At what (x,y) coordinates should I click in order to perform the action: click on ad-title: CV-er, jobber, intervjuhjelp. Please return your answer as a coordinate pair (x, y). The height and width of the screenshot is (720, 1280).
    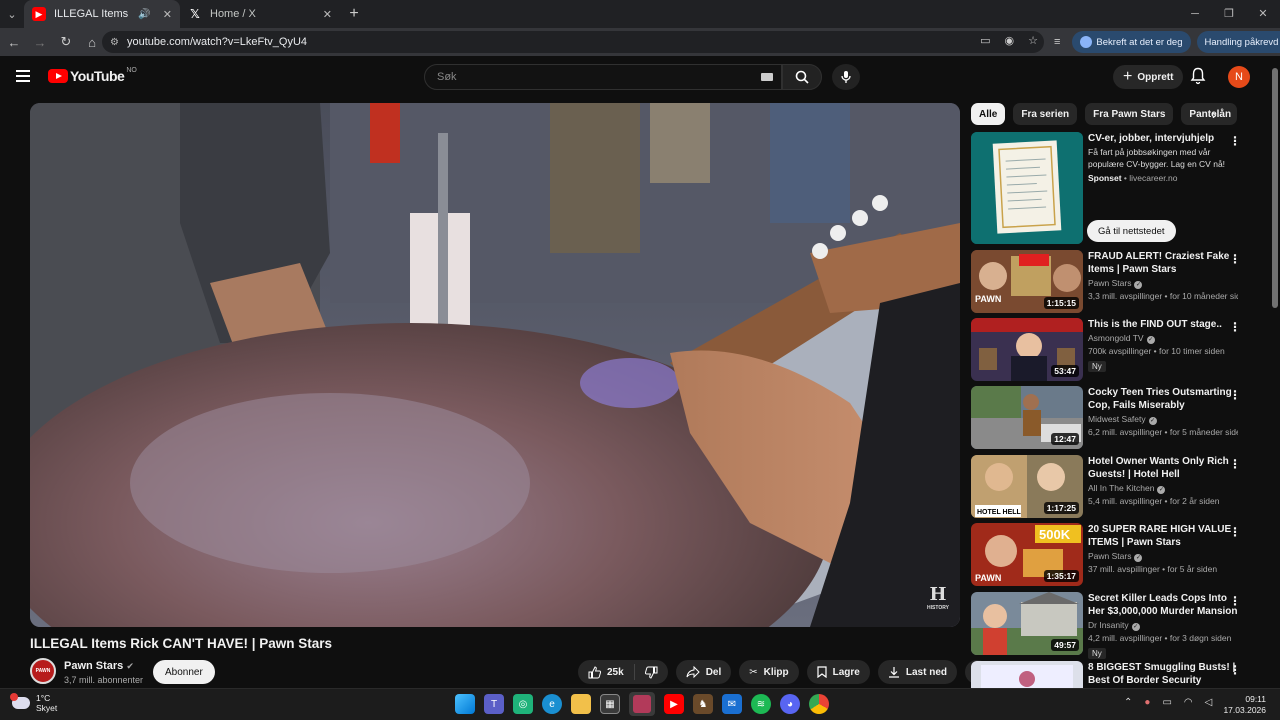
    Looking at the image, I should click on (1163, 138).